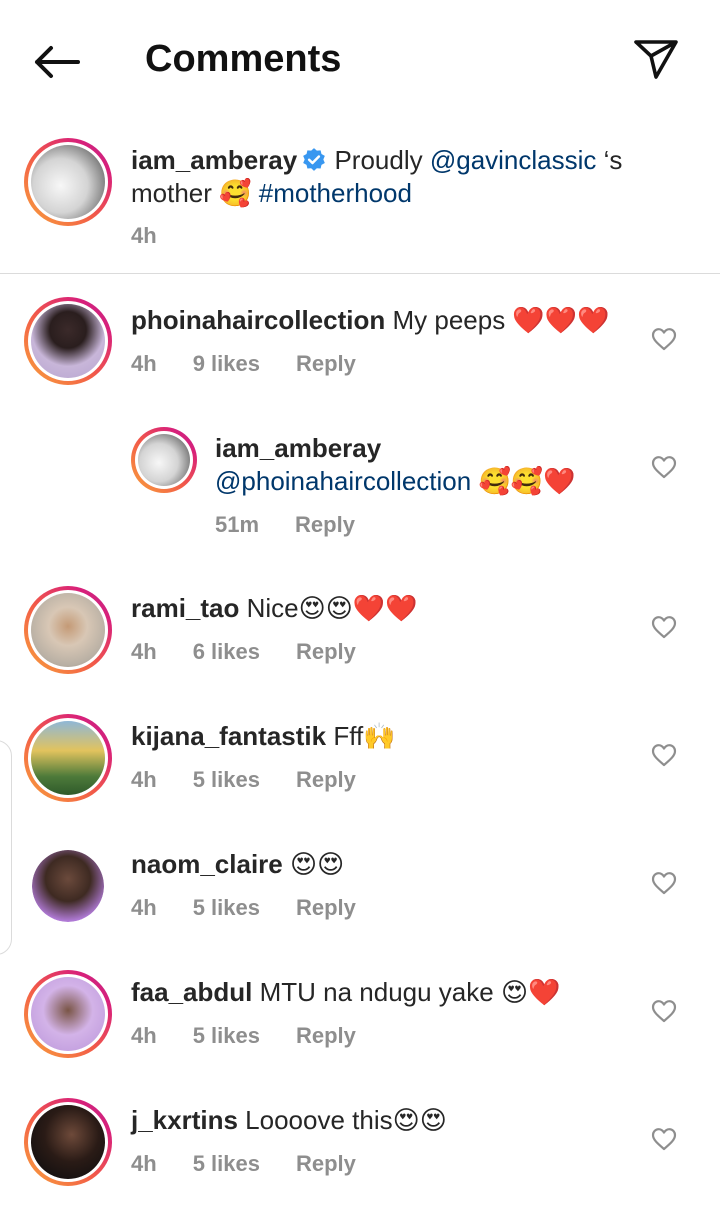 The width and height of the screenshot is (720, 1217). I want to click on caption-time: 4h, so click(144, 235).